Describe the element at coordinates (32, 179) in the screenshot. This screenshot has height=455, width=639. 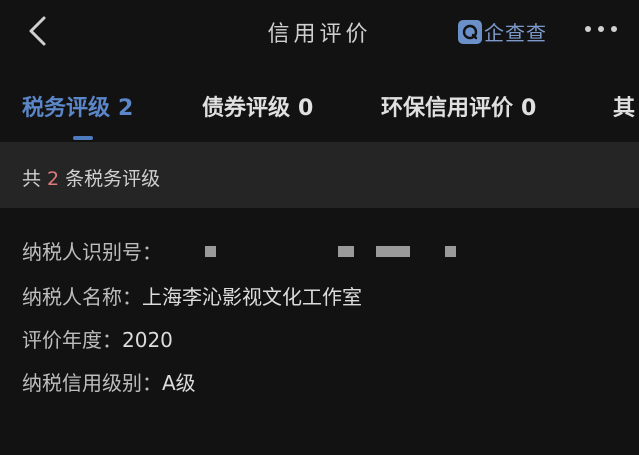
I see `summary-prefix: 共` at that location.